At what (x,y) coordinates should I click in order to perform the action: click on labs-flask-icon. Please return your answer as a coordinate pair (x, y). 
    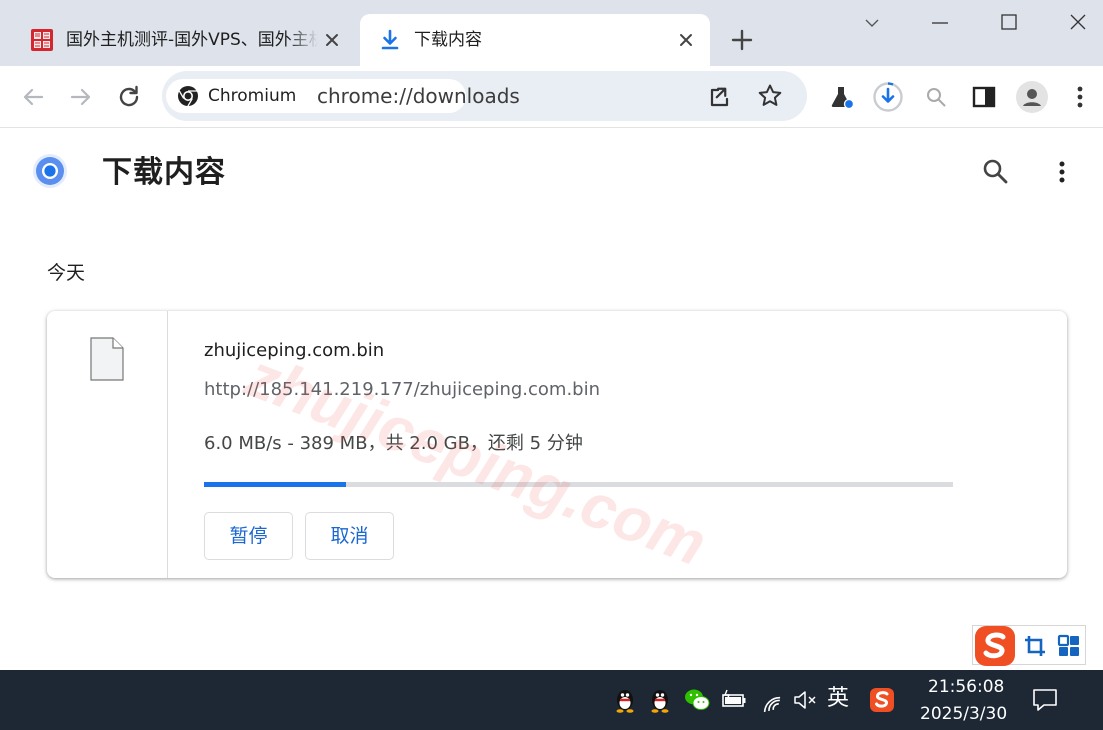
    Looking at the image, I should click on (841, 97).